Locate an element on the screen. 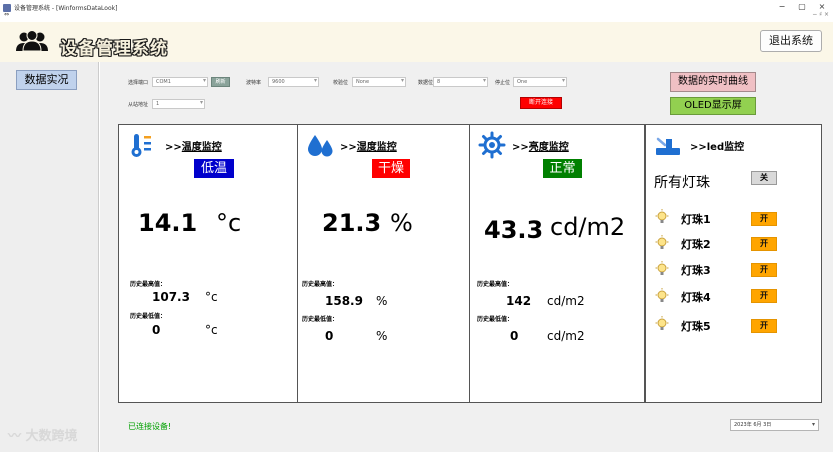  stopbits-select: One is located at coordinates (540, 82).